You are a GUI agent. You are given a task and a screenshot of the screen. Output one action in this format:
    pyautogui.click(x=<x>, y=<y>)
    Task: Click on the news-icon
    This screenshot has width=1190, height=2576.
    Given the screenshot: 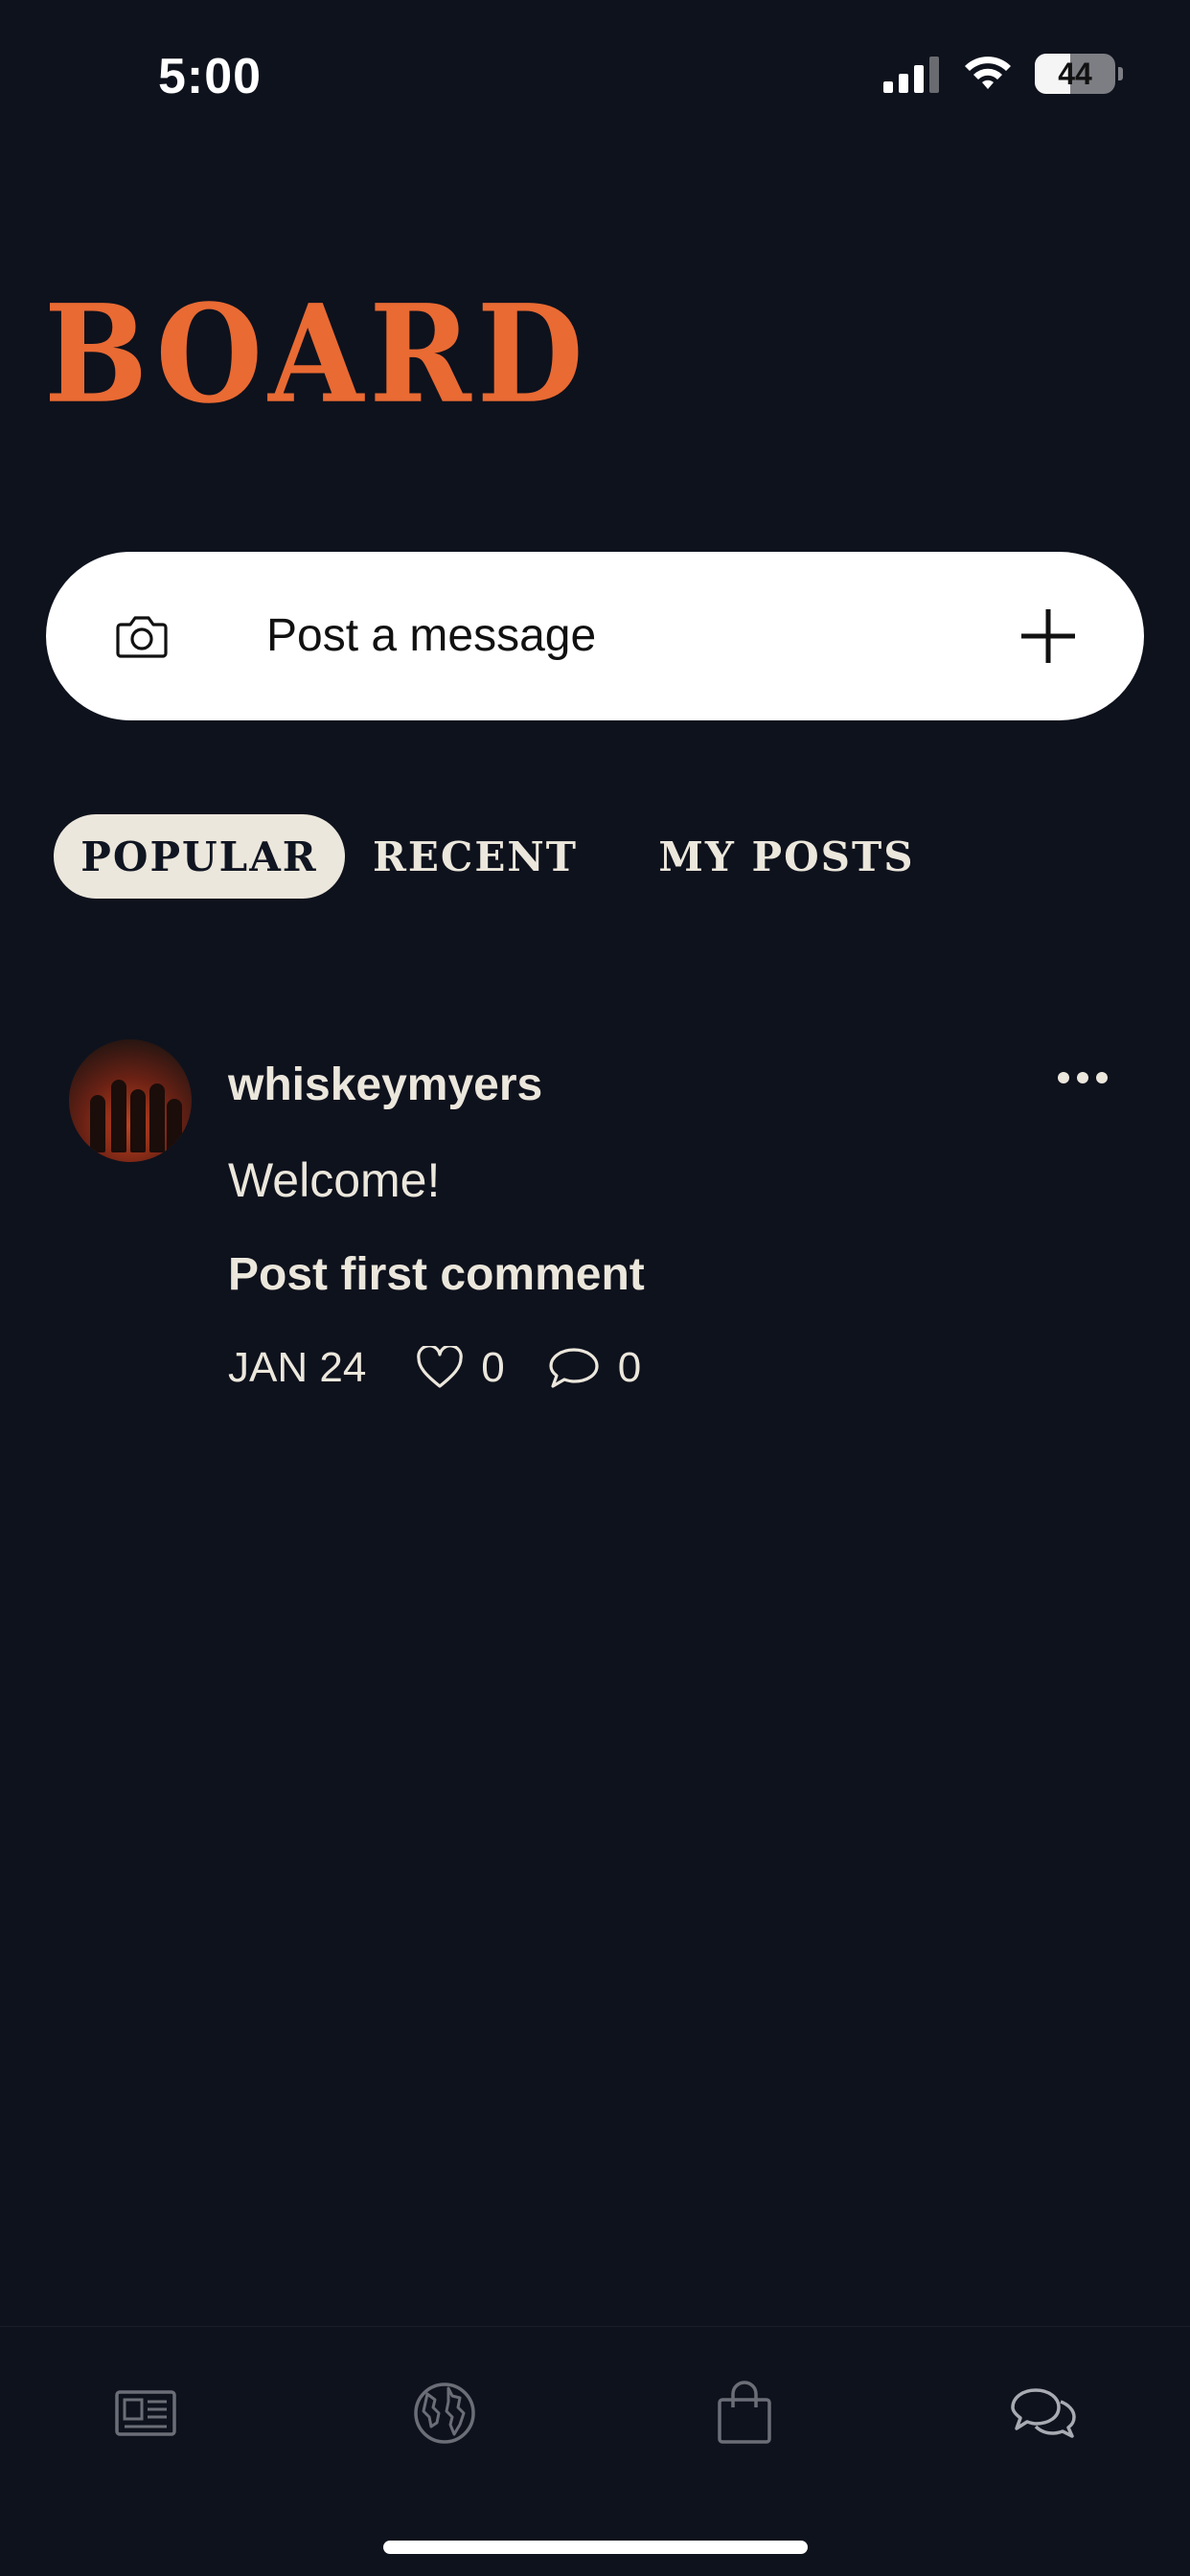 What is the action you would take?
    pyautogui.click(x=146, y=2414)
    